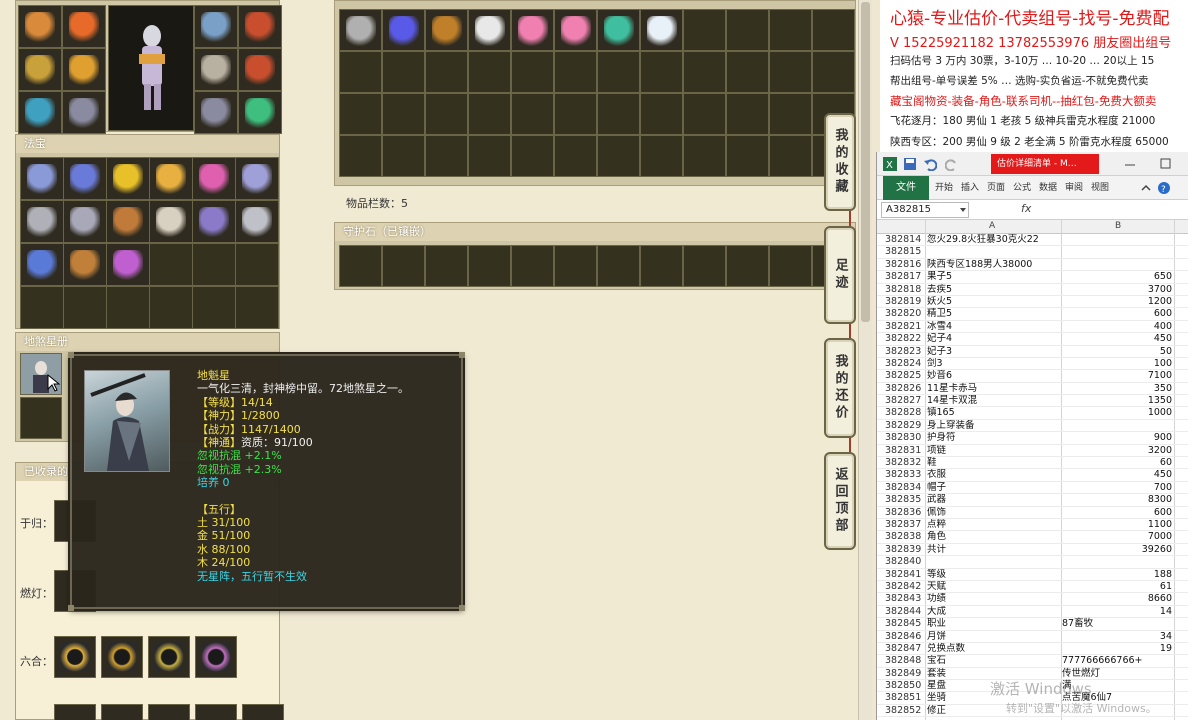  I want to click on tab-data: 数据, so click(1048, 188).